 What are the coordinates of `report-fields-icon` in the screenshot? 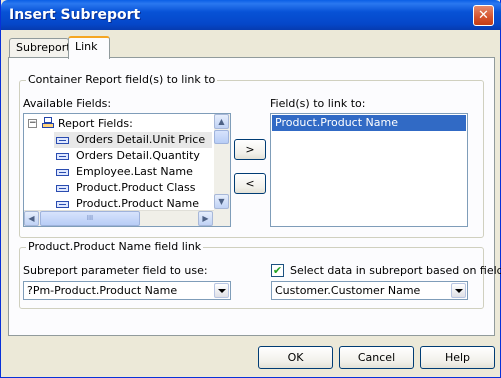 It's located at (48, 123).